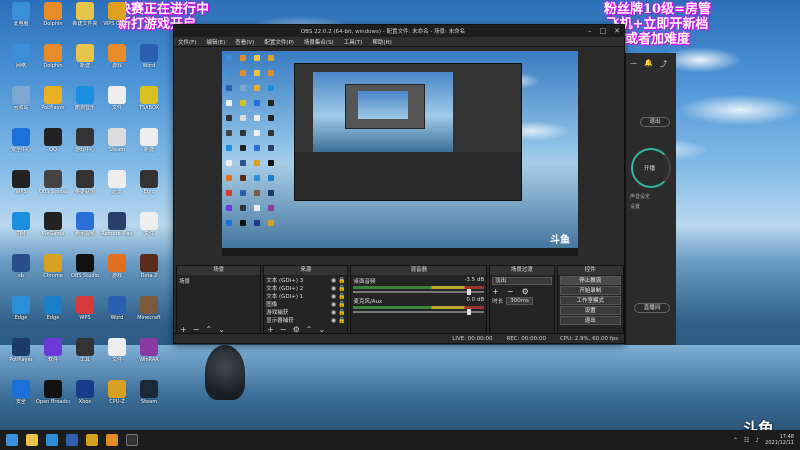 This screenshot has width=800, height=450. Describe the element at coordinates (305, 321) in the screenshot. I see `source-item: 显示器捕获 ◉ 🔒` at that location.